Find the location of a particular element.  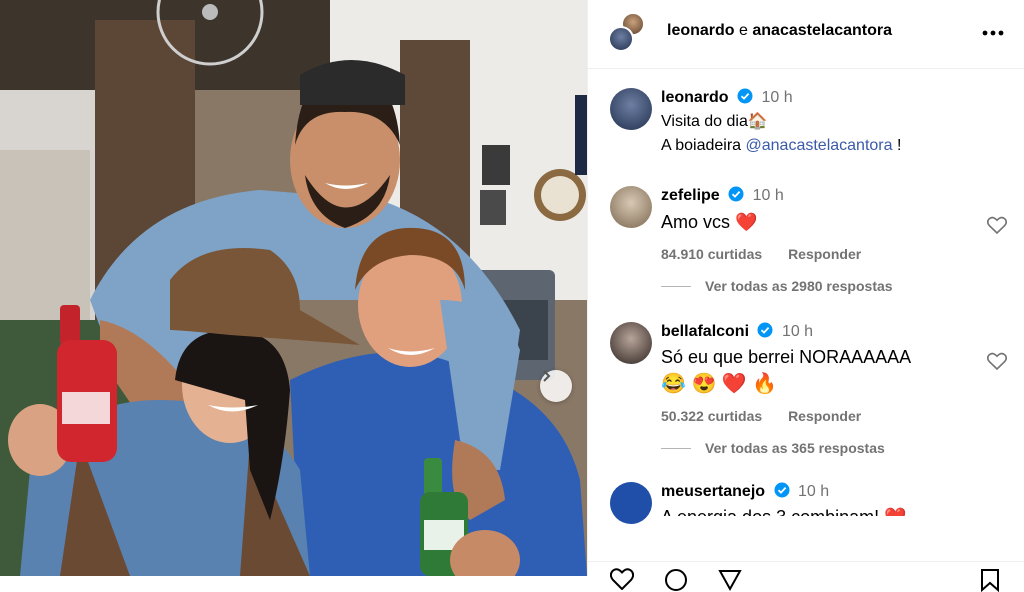

comment-header: zefelipe 10 h is located at coordinates (818, 196).